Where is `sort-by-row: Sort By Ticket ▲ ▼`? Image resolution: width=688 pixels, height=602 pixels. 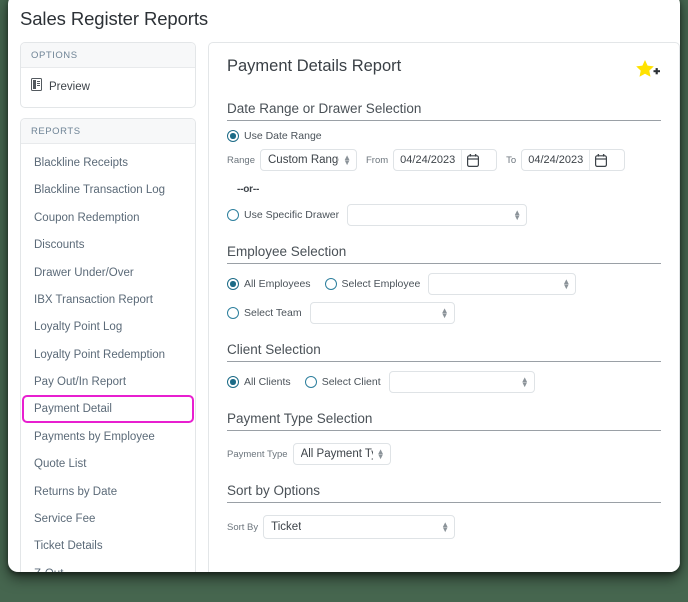 sort-by-row: Sort By Ticket ▲ ▼ is located at coordinates (444, 527).